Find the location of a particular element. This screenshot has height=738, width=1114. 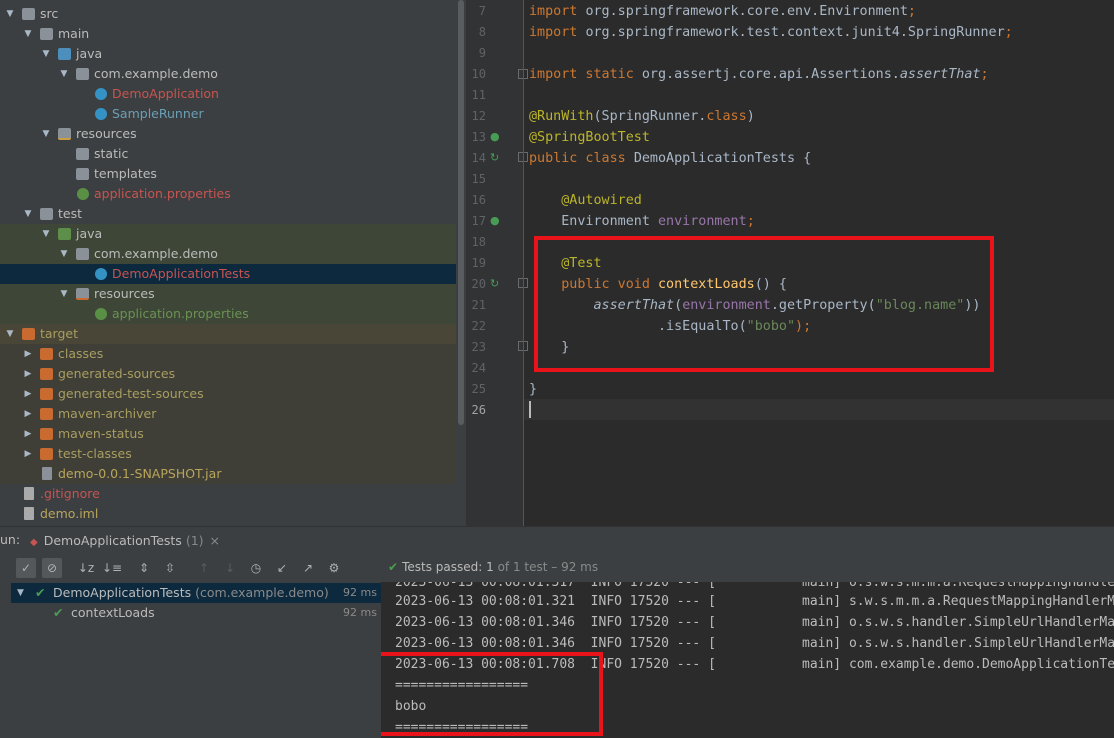

spring-class-icon is located at coordinates (101, 274).